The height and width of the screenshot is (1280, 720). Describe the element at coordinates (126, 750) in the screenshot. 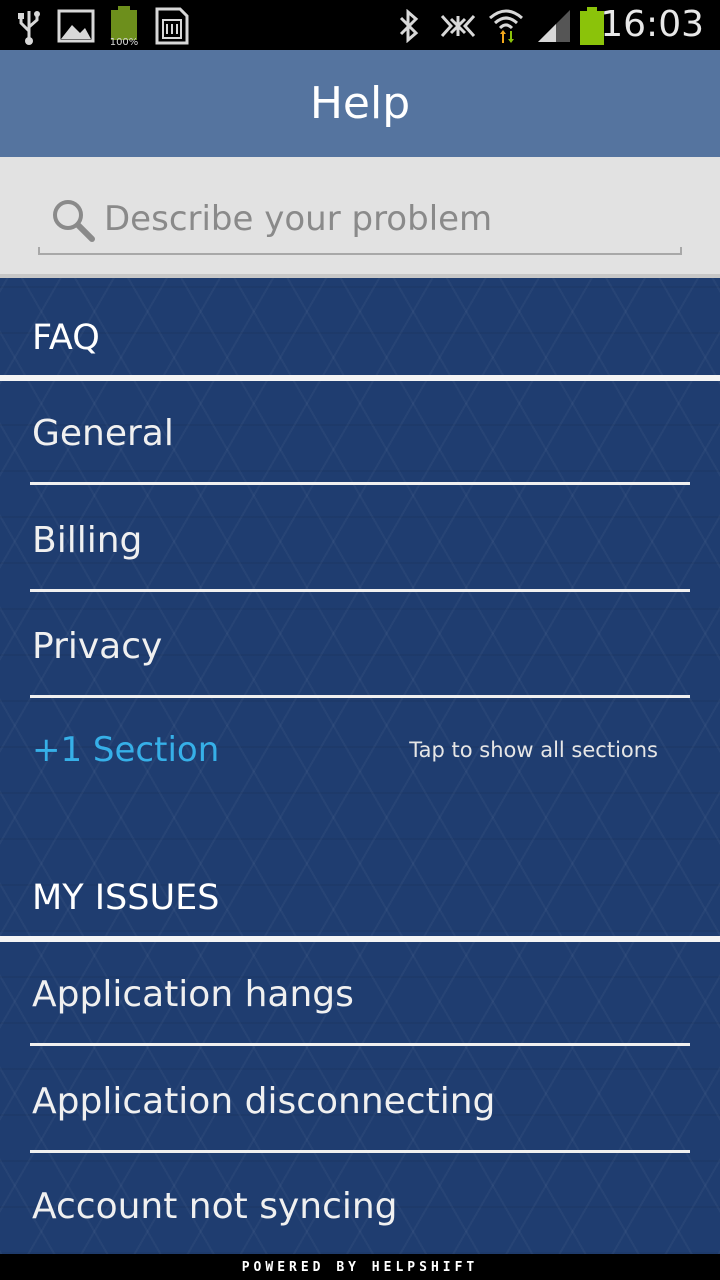

I see `more-sections-label: +1 Section` at that location.